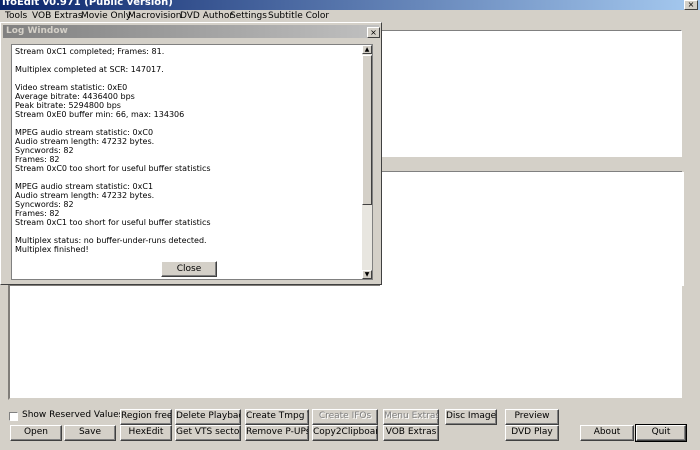 The height and width of the screenshot is (450, 700). I want to click on quit-button: Quit, so click(661, 433).